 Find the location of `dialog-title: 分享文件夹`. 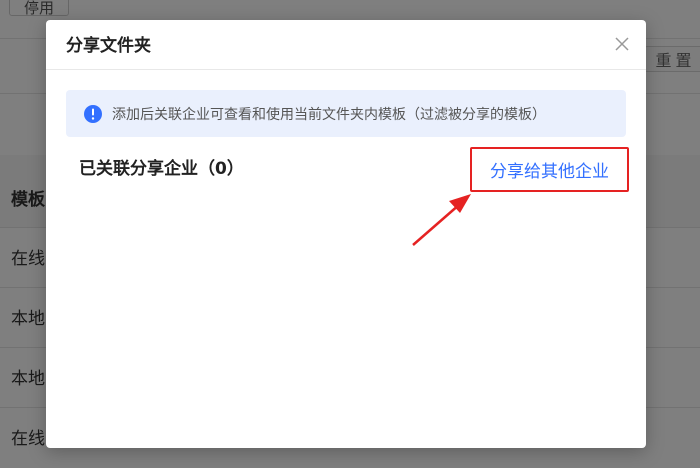

dialog-title: 分享文件夹 is located at coordinates (108, 46).